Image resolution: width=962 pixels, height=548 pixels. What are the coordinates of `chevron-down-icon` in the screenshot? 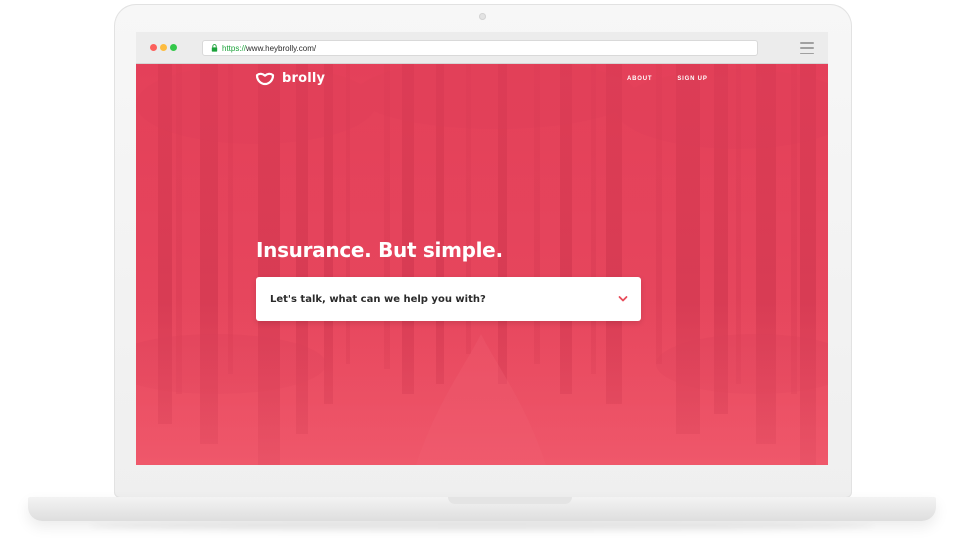 It's located at (623, 299).